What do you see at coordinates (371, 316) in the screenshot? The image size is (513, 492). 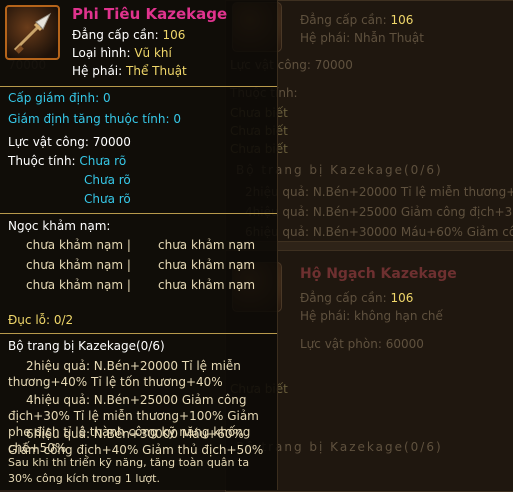 I see `ghost-item2-faction: Hệ phái: không hạn chế` at bounding box center [371, 316].